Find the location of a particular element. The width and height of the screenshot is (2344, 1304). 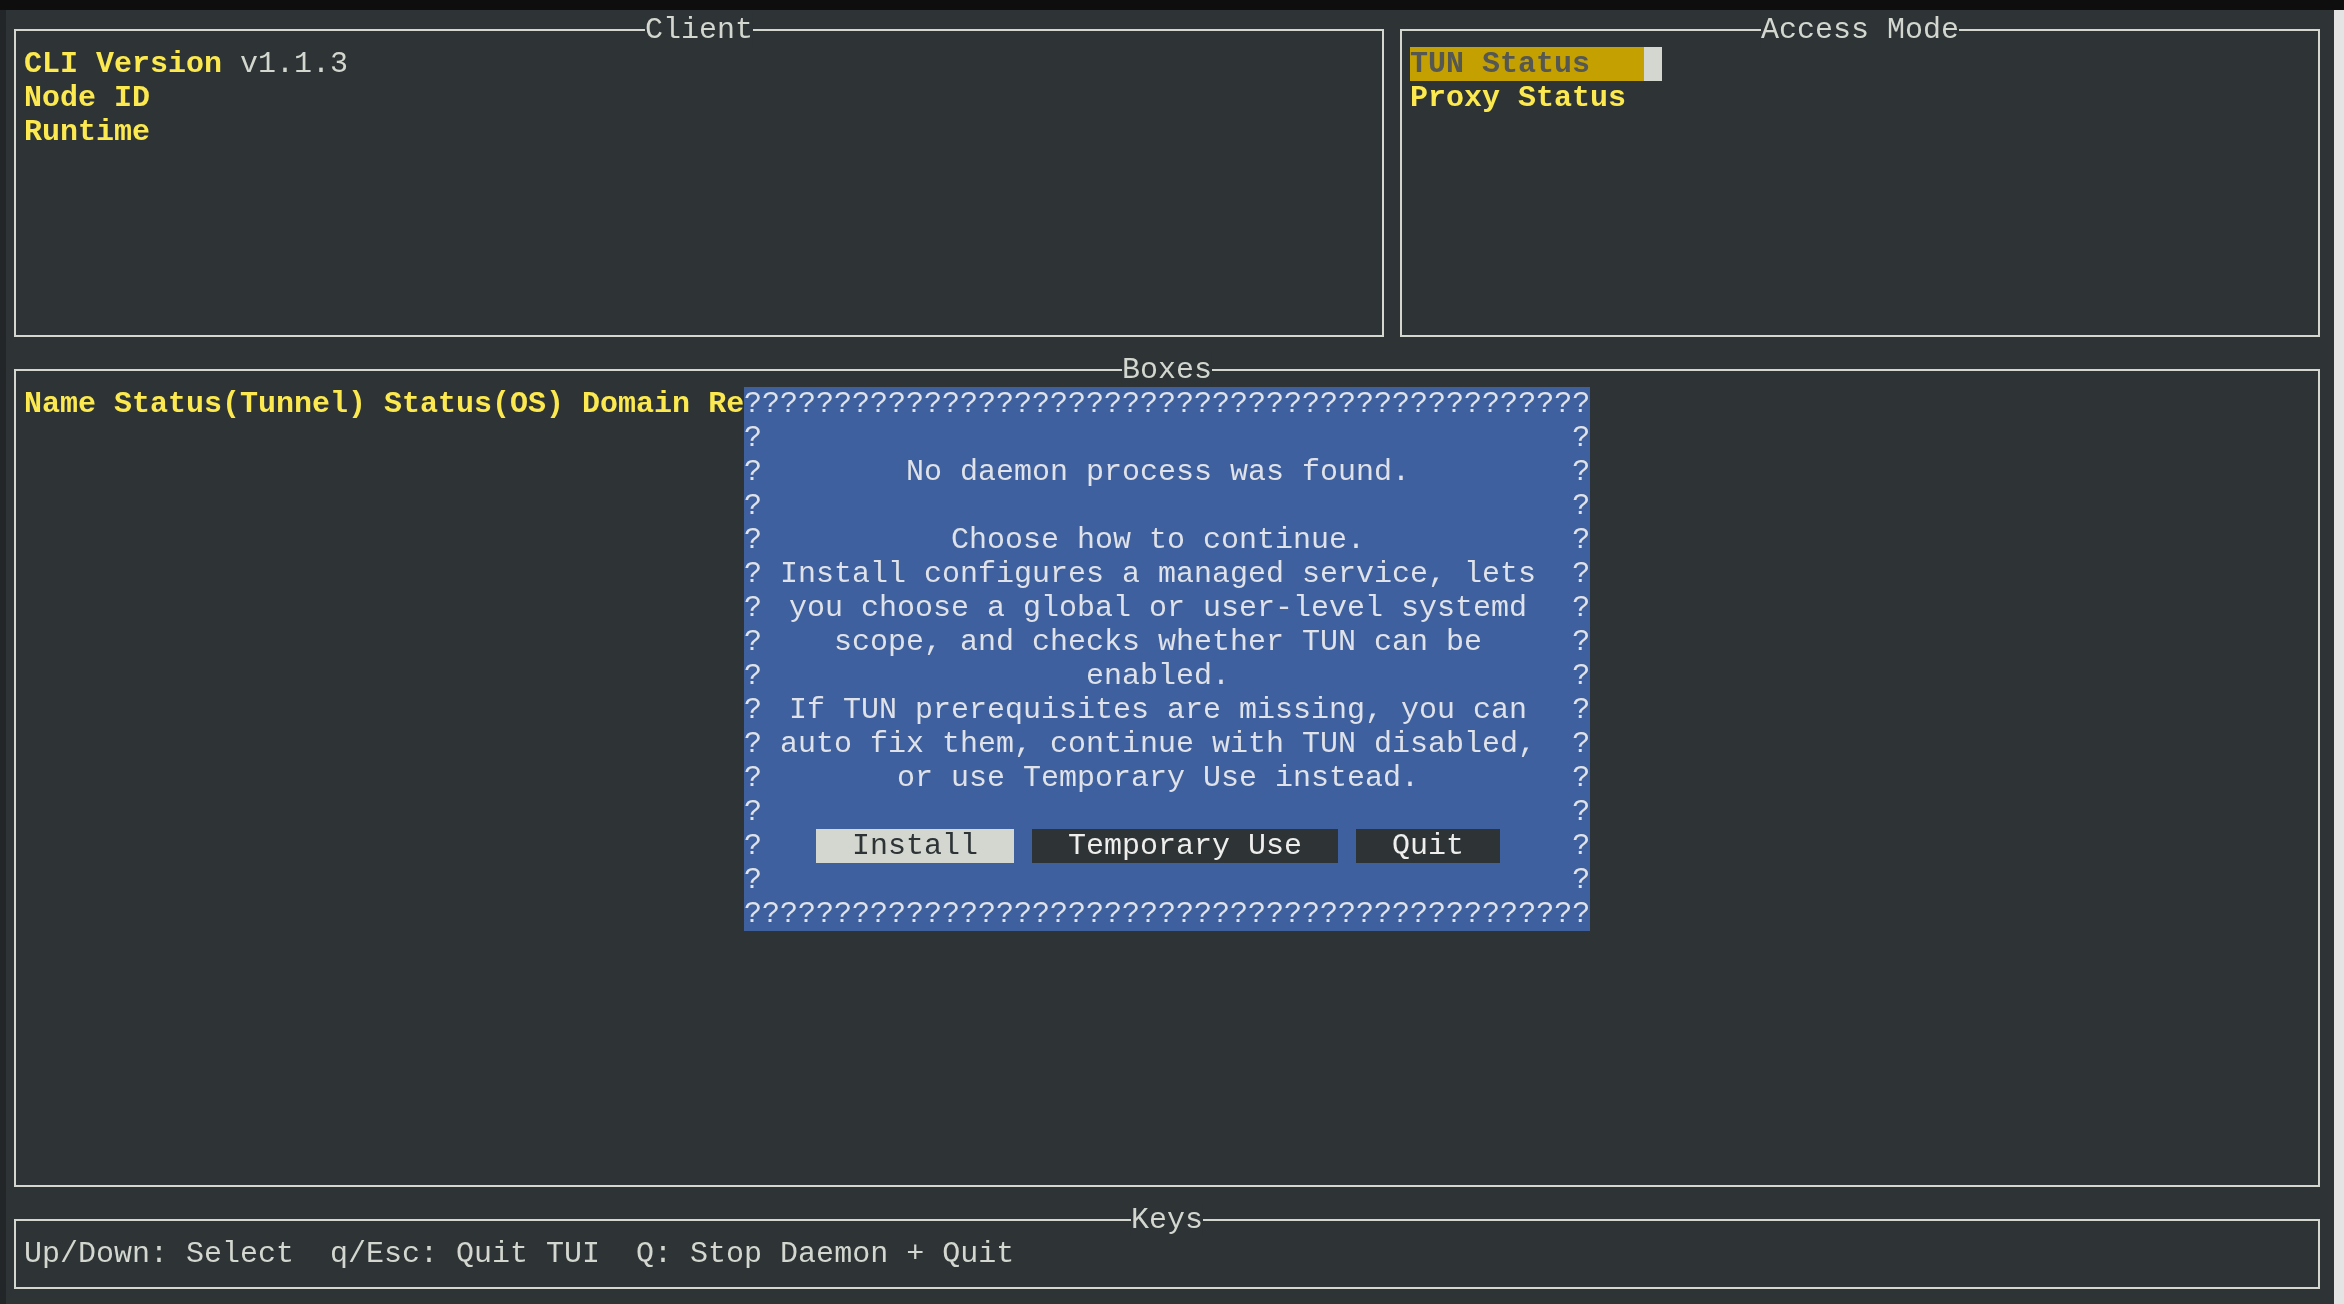

field-value: v1.1.3 is located at coordinates (294, 64).